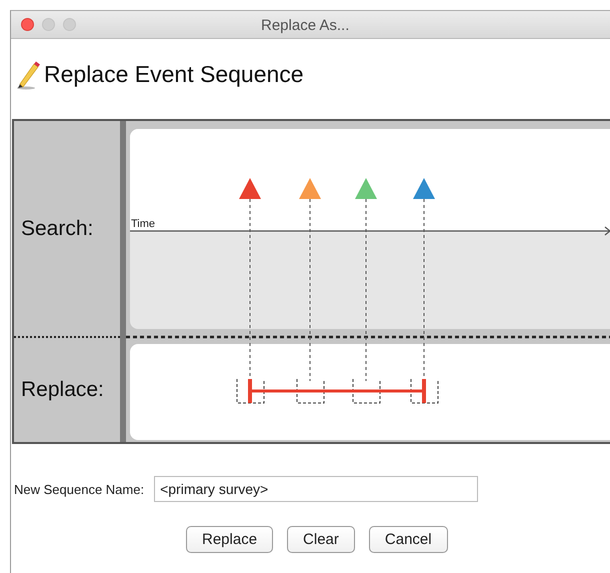 The width and height of the screenshot is (610, 573). Describe the element at coordinates (321, 539) in the screenshot. I see `dialog-button: Clear` at that location.